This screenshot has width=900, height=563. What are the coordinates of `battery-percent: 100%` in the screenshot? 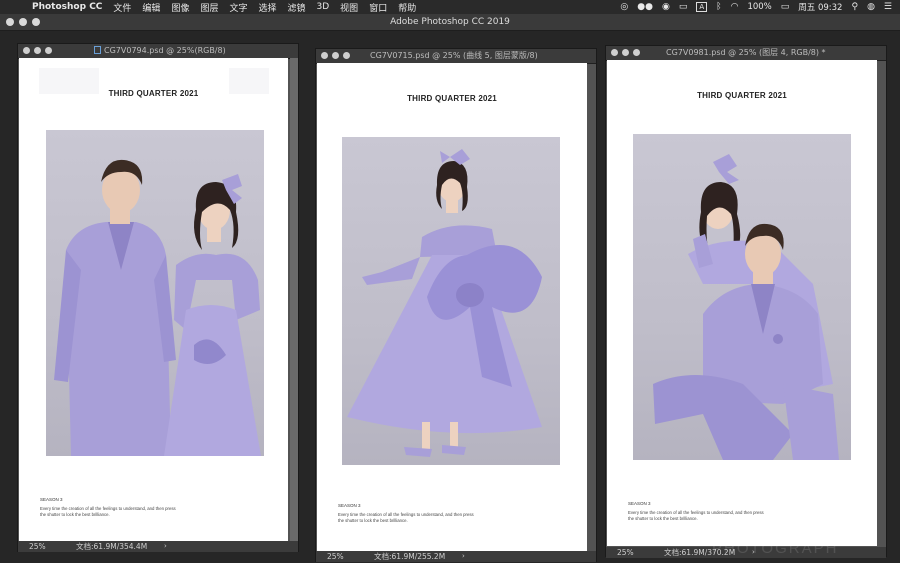 It's located at (759, 7).